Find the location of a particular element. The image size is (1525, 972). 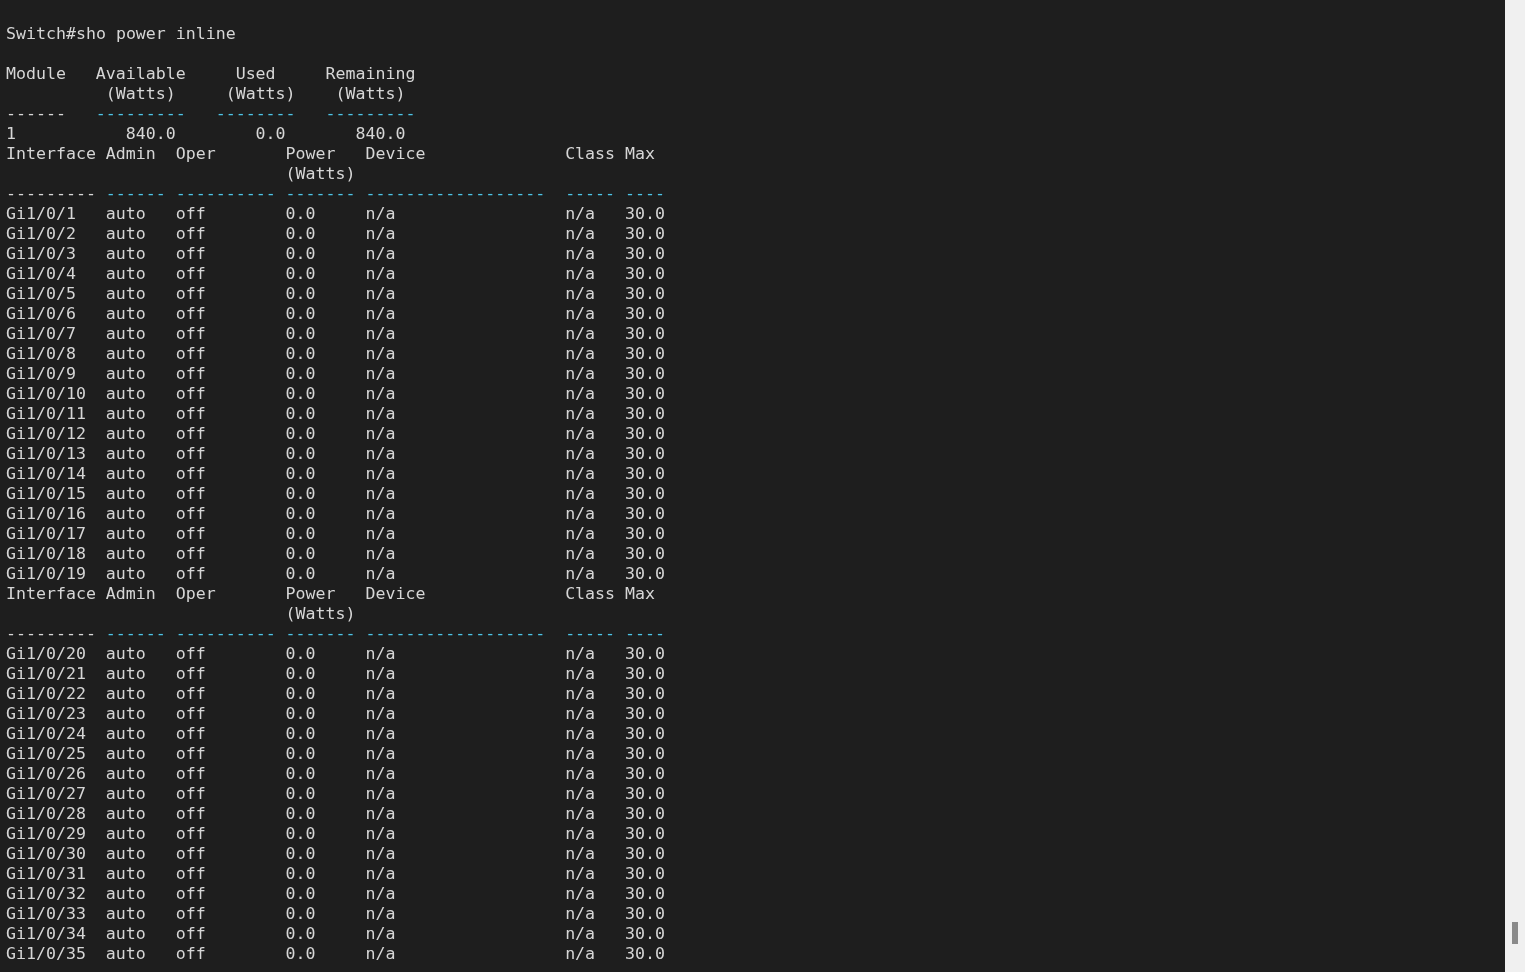

scrollbar-thumb is located at coordinates (1515, 933).